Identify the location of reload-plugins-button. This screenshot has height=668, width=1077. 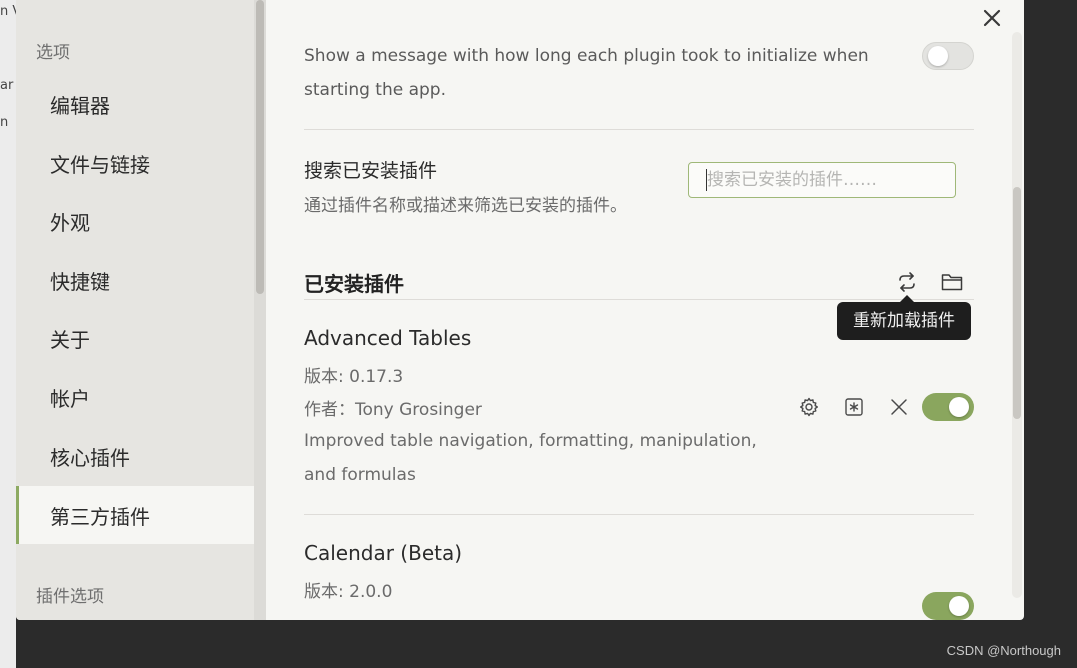
(907, 282).